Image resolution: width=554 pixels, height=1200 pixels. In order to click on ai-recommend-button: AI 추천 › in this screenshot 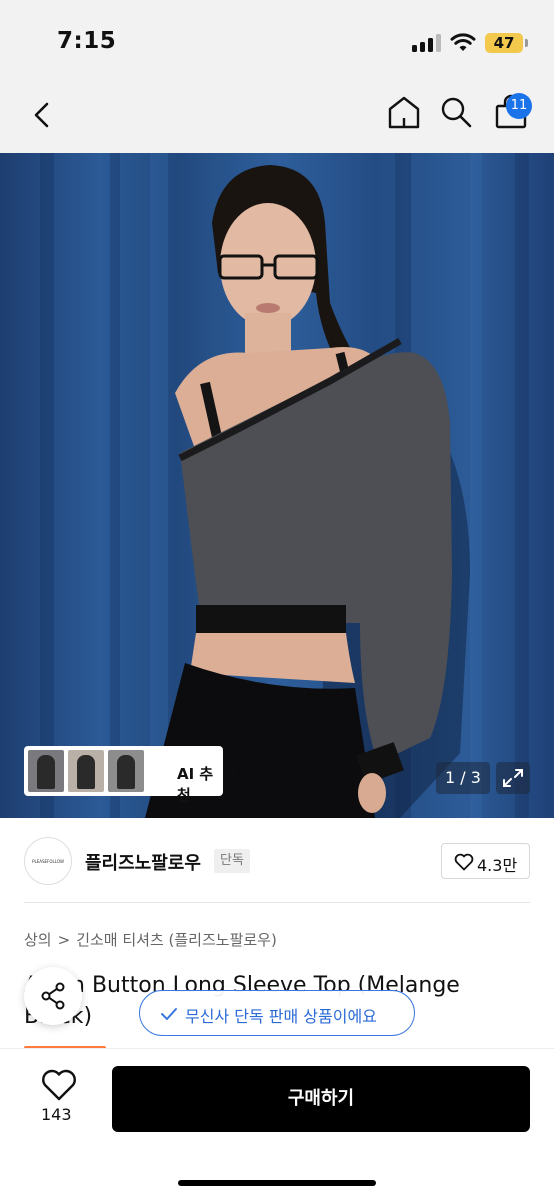, I will do `click(130, 775)`.